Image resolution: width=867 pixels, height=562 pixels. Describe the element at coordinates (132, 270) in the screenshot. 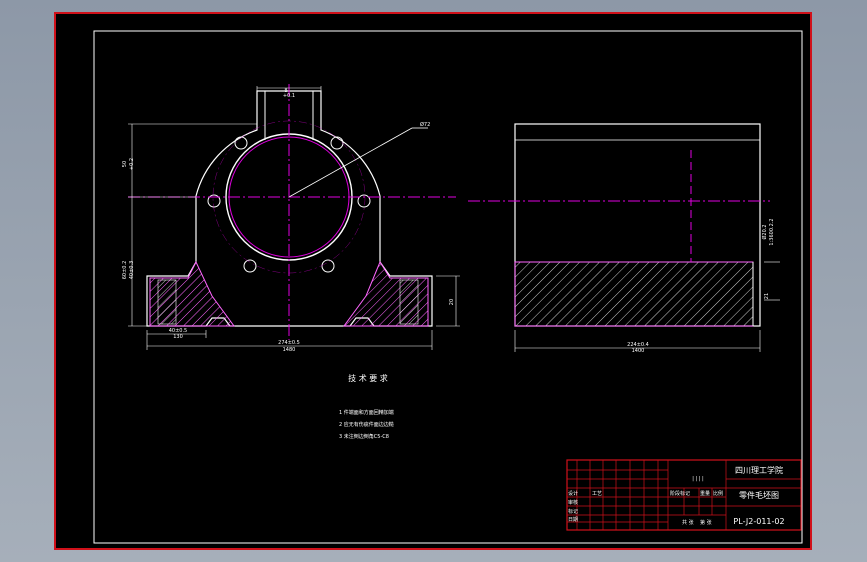

I see `dim-left-low-sub: 40±0.3` at that location.